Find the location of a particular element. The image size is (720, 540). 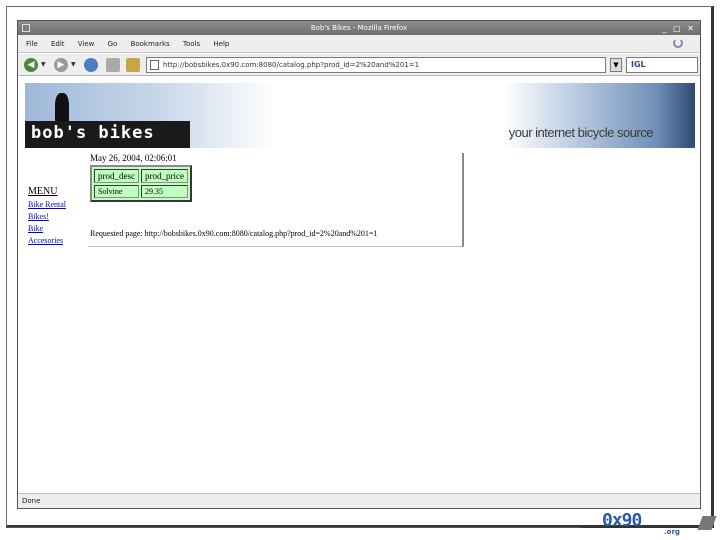

site-logo: bob's bikes is located at coordinates (93, 133).